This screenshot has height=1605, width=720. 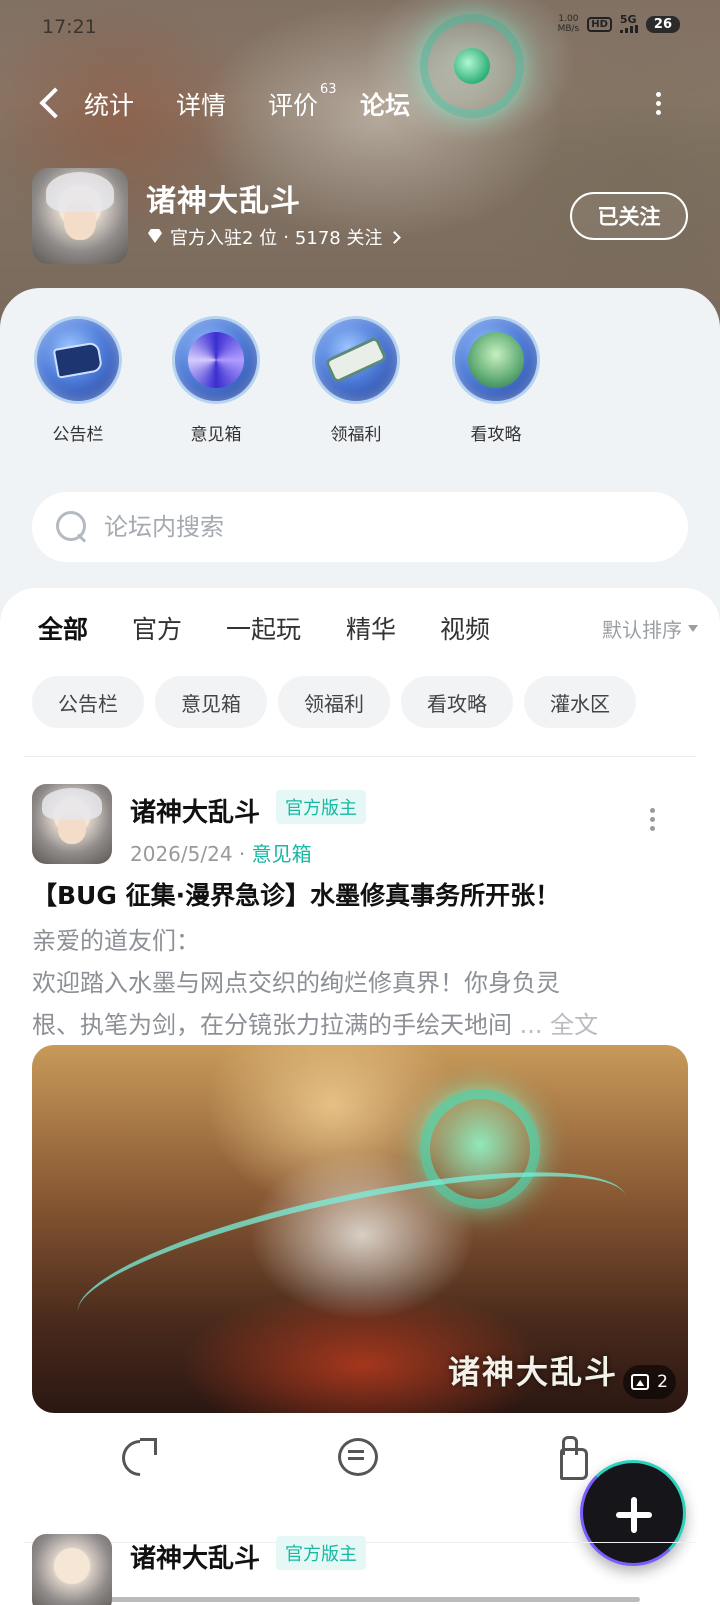 I want to click on galaxy-icon, so click(x=216, y=360).